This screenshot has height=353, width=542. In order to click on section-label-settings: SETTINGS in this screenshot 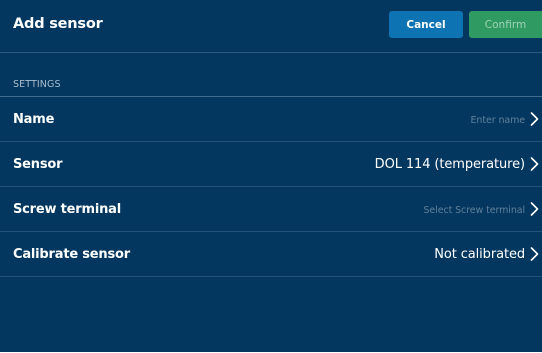, I will do `click(37, 84)`.